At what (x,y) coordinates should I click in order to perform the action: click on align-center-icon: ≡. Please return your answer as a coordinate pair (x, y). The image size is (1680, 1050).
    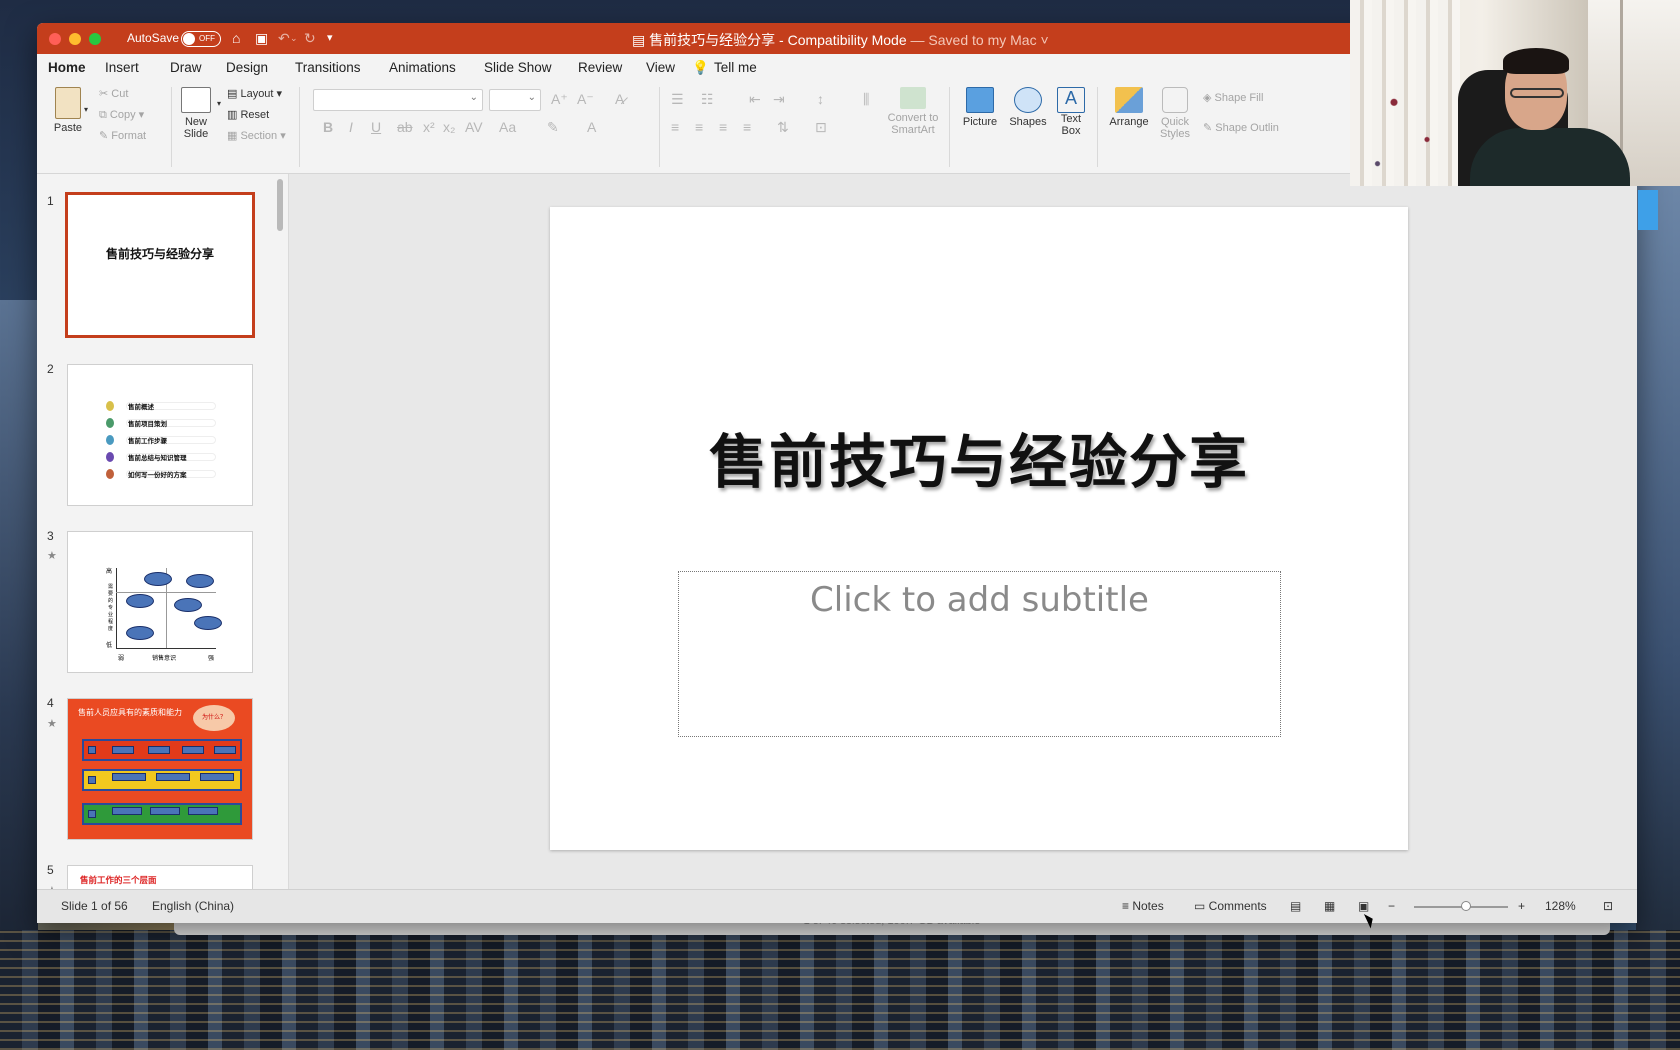
    Looking at the image, I should click on (699, 127).